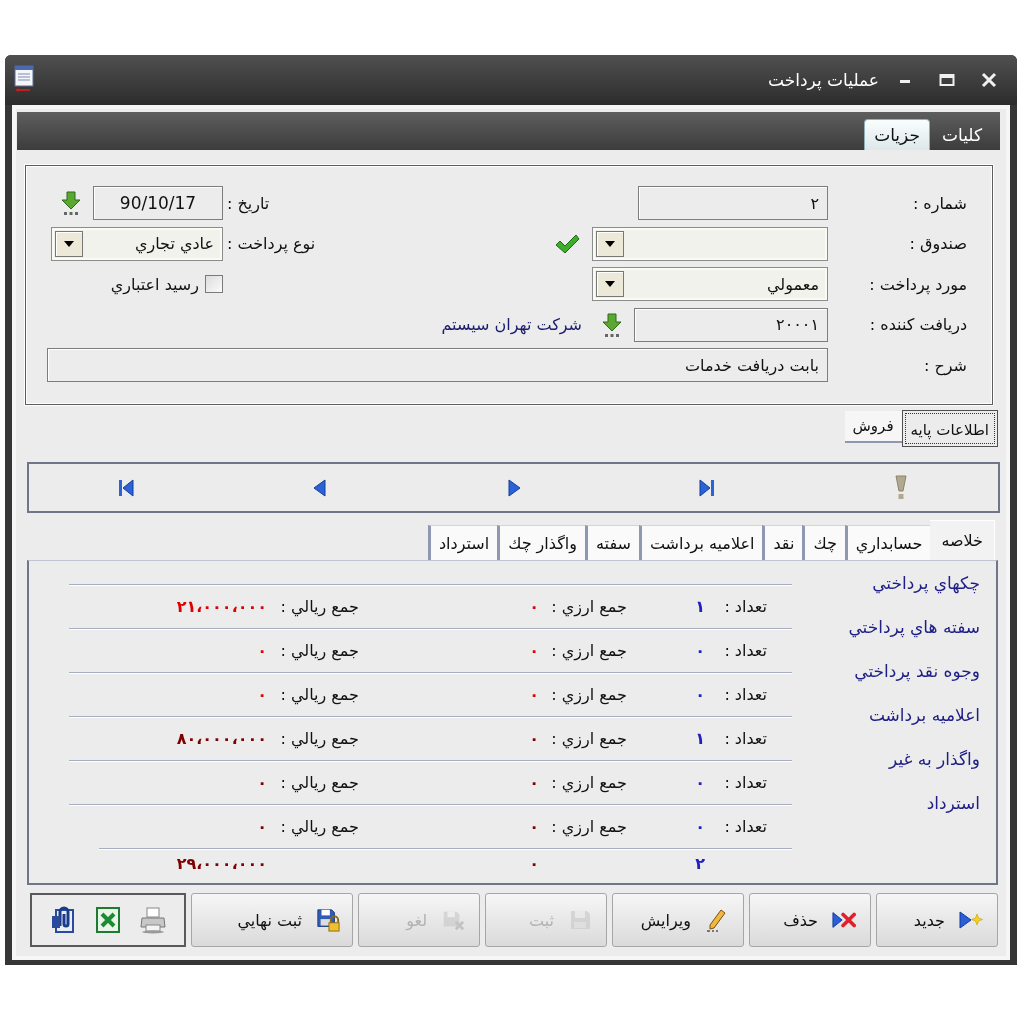 This screenshot has width=1024, height=1024. What do you see at coordinates (823, 542) in the screenshot?
I see `tab: چك` at bounding box center [823, 542].